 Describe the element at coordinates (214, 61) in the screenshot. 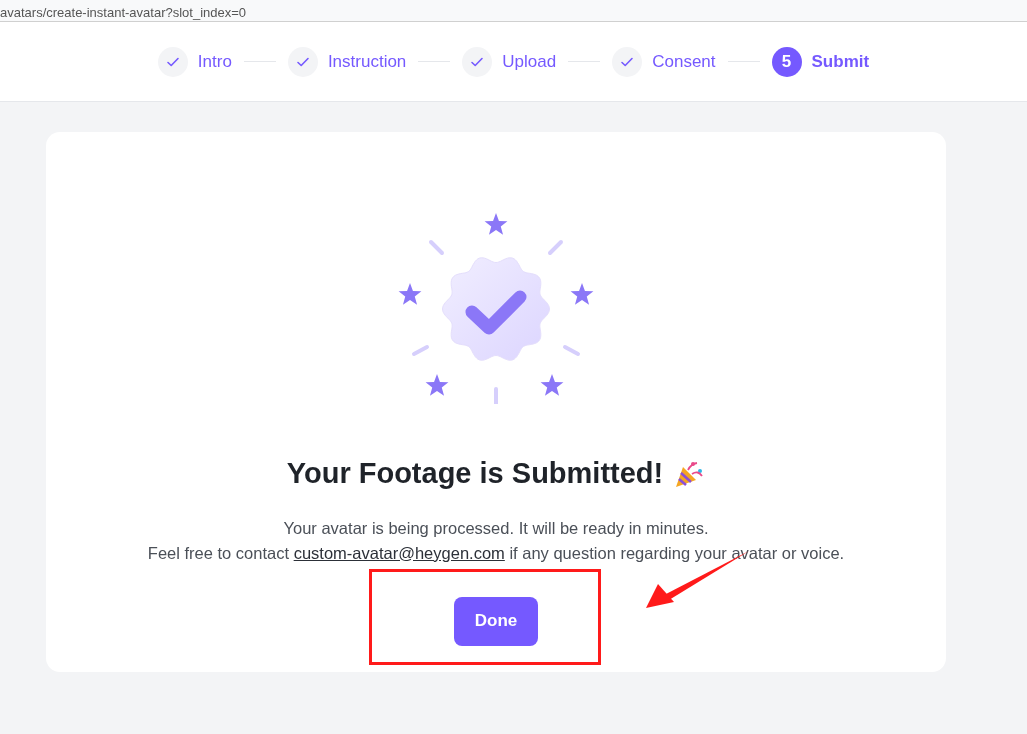

I see `step-label: Intro` at that location.